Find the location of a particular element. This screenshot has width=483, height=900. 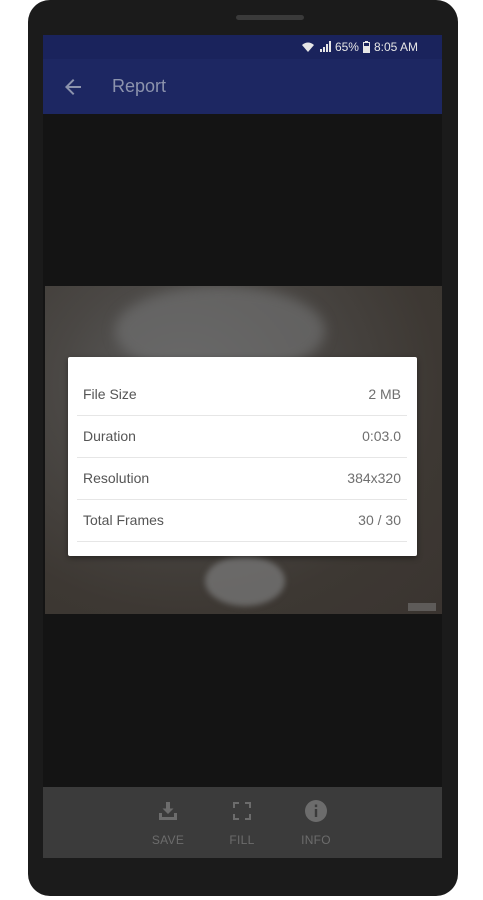

battery-percent: 65% is located at coordinates (346, 47).